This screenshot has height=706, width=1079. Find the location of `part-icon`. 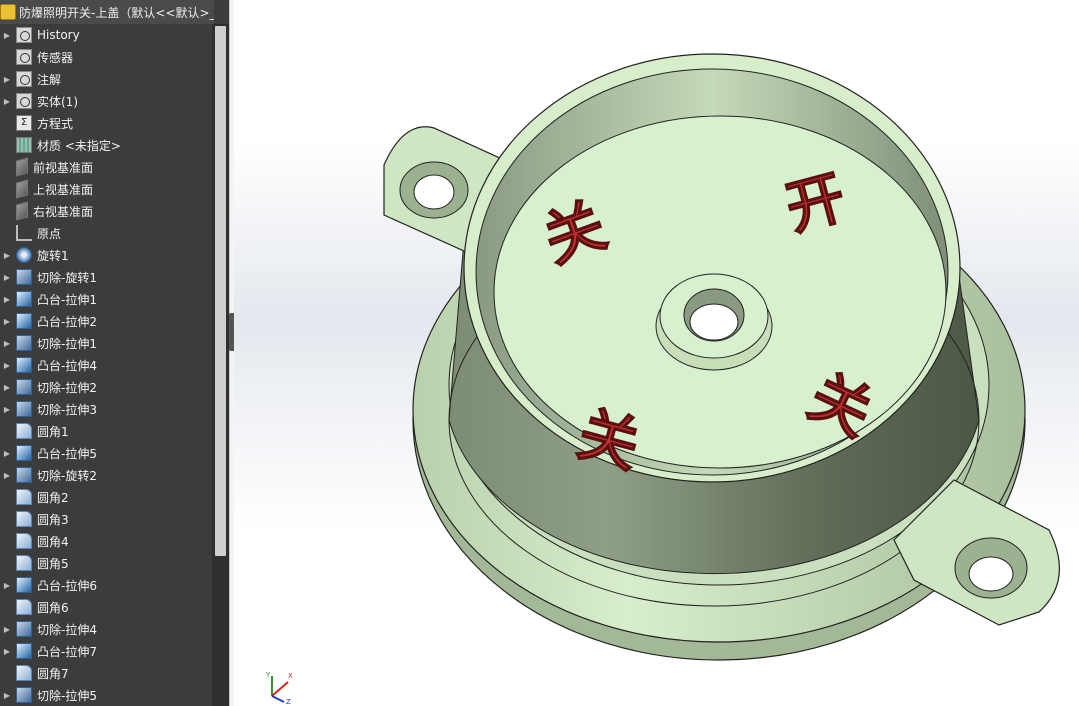

part-icon is located at coordinates (8, 12).